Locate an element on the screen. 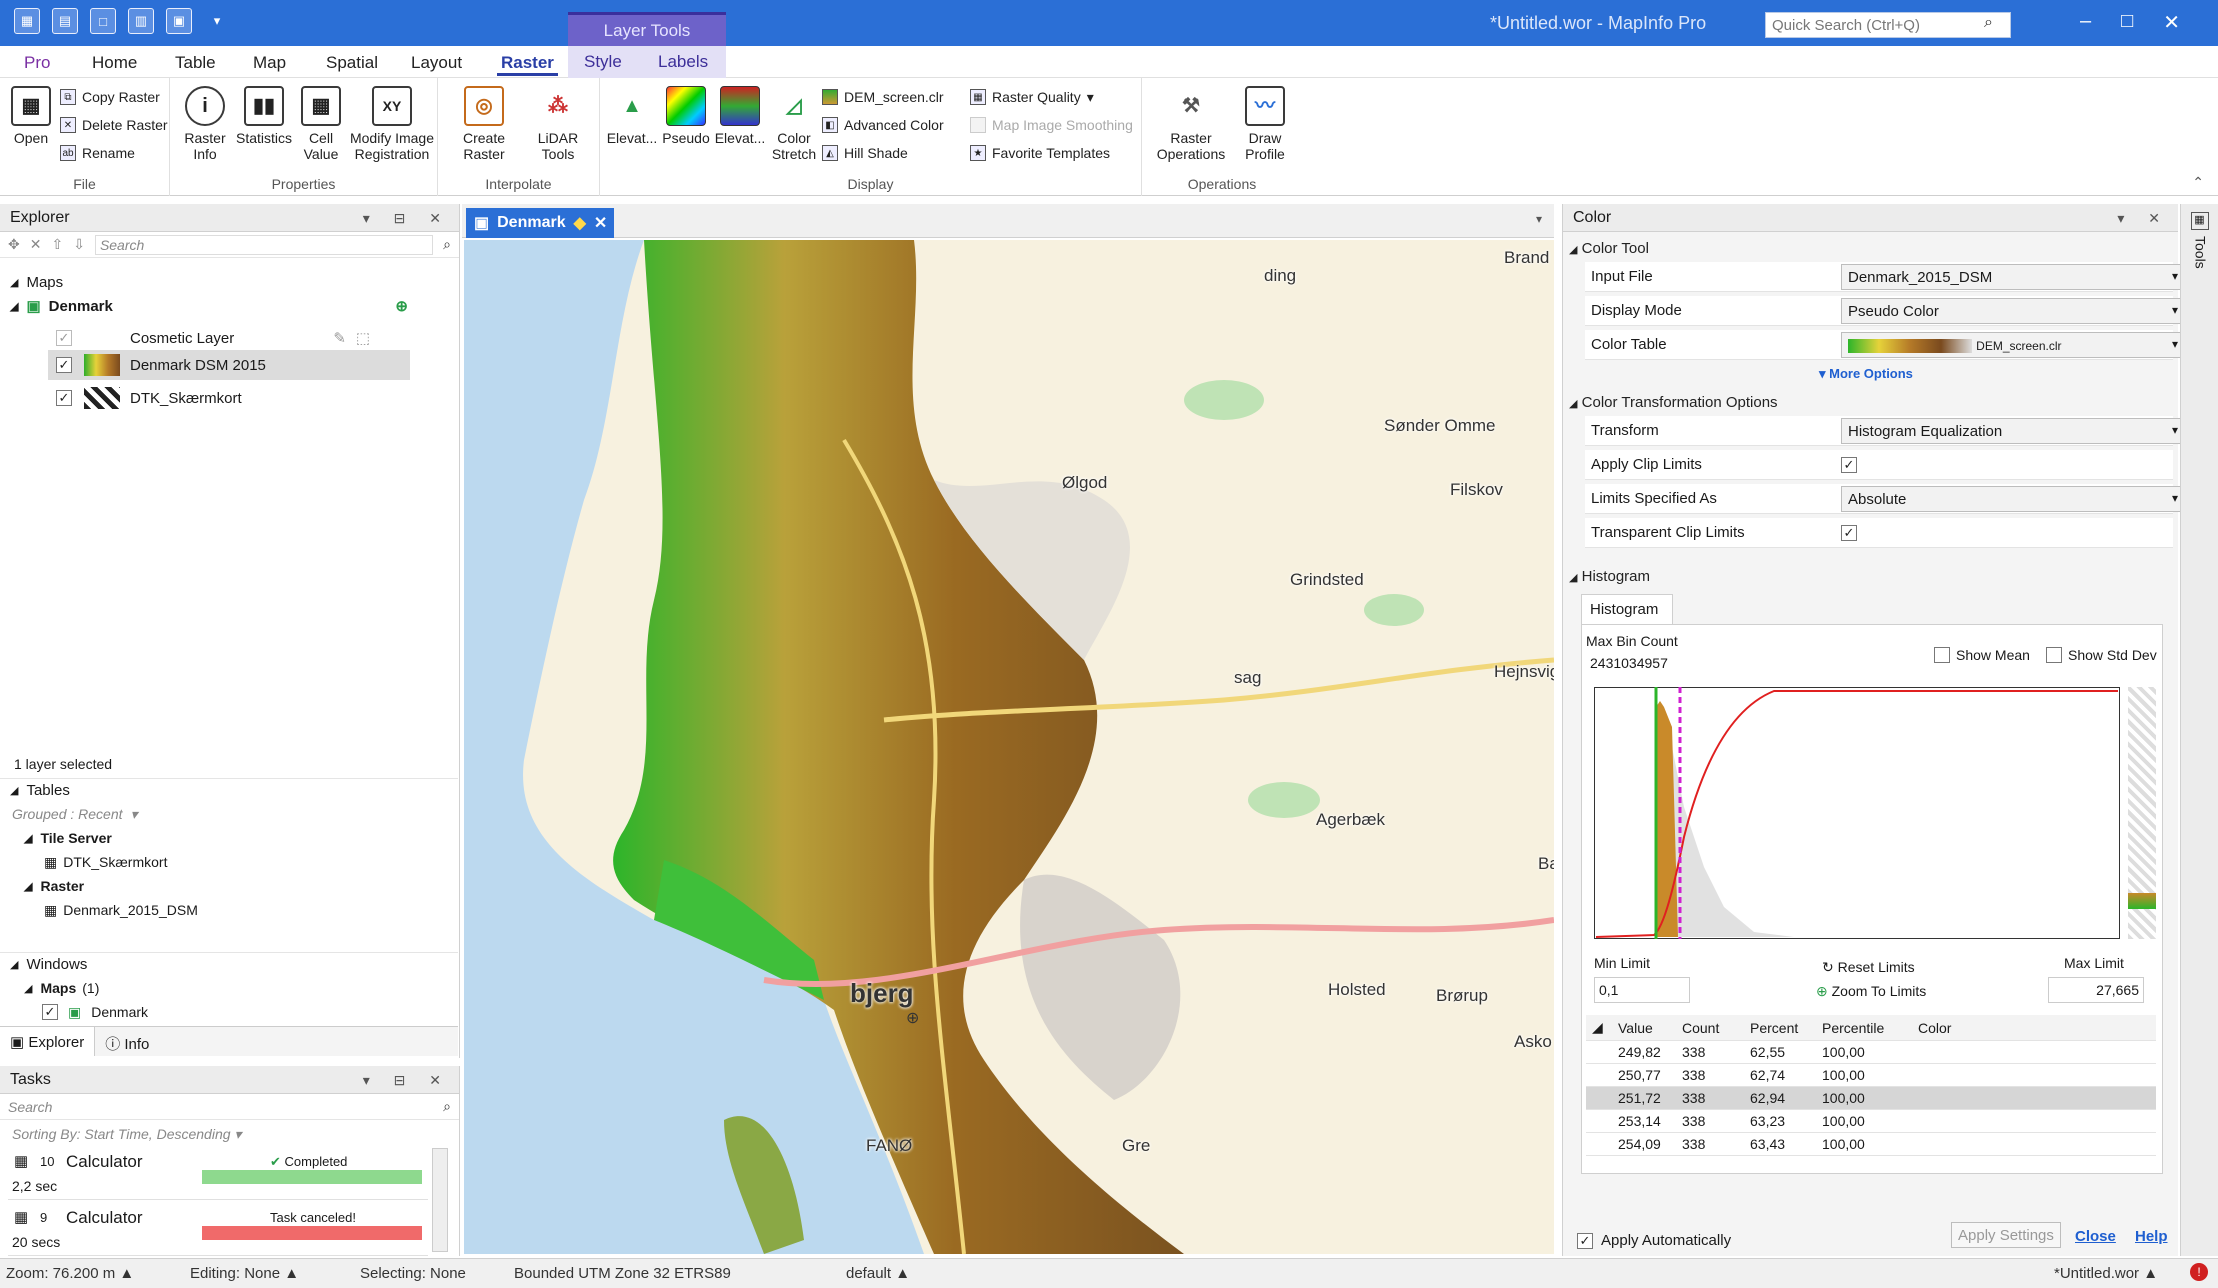 The height and width of the screenshot is (1288, 2218). show-std-checkbox is located at coordinates (2054, 655).